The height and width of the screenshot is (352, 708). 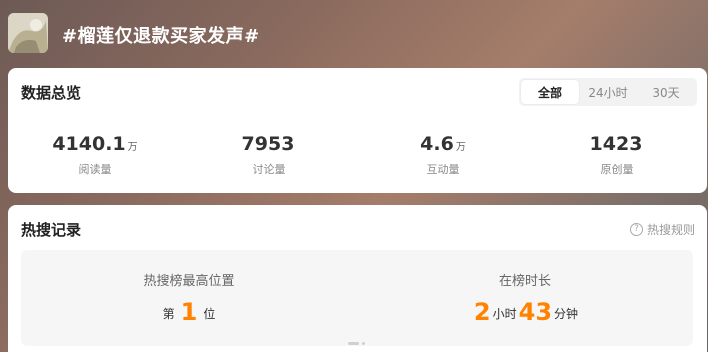 What do you see at coordinates (168, 314) in the screenshot?
I see `peak-prefix: 第` at bounding box center [168, 314].